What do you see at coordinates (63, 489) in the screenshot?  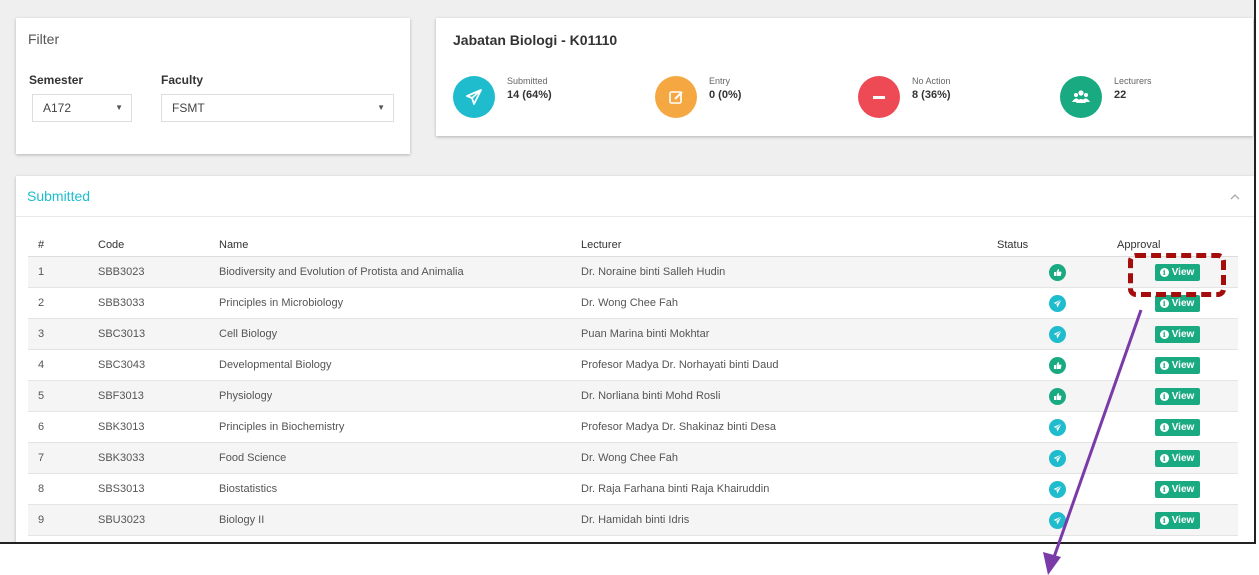 I see `cell-number: 8` at bounding box center [63, 489].